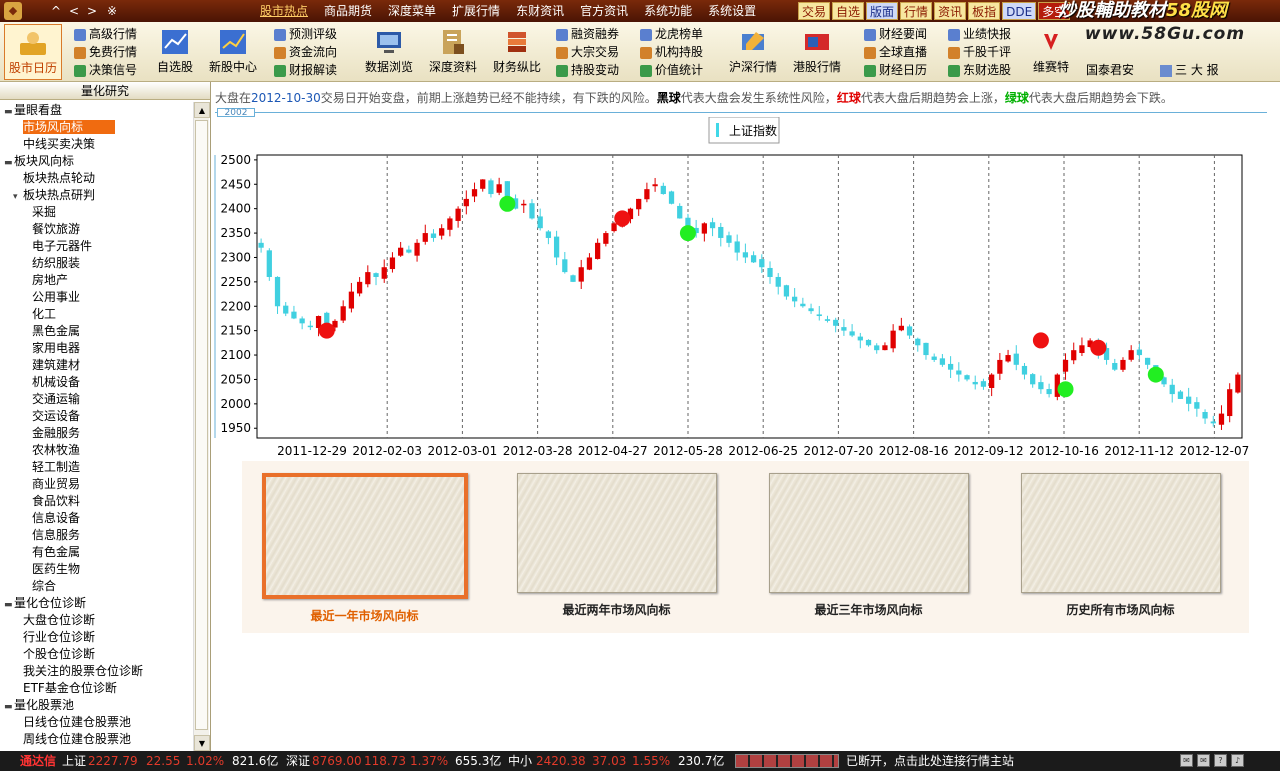  Describe the element at coordinates (96, 416) in the screenshot. I see `tree-item: 交运设备` at that location.